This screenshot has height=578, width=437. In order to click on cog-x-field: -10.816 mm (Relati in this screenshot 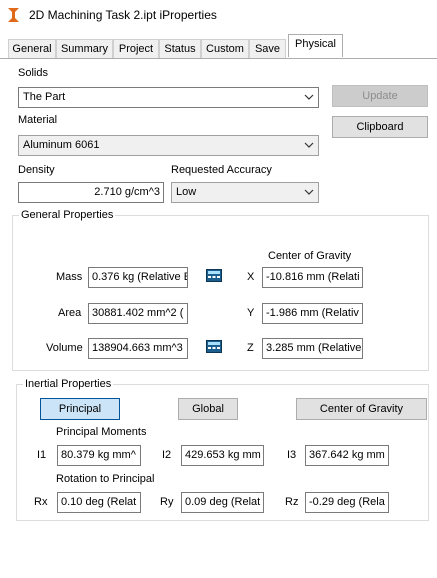, I will do `click(312, 277)`.